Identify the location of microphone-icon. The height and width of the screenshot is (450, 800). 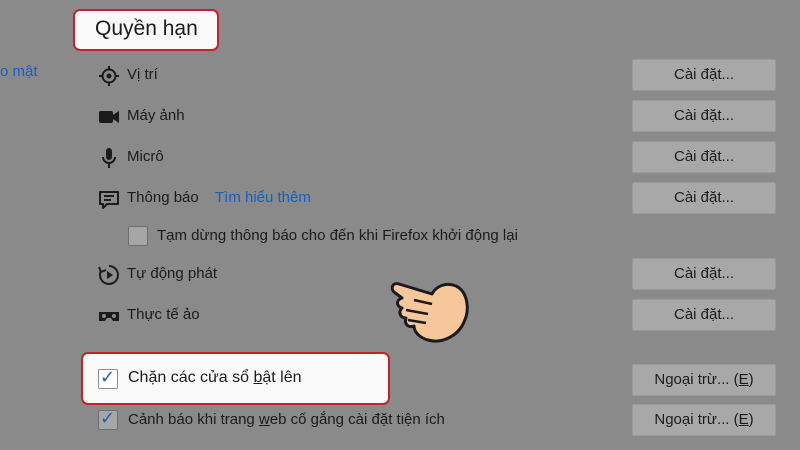
(109, 158).